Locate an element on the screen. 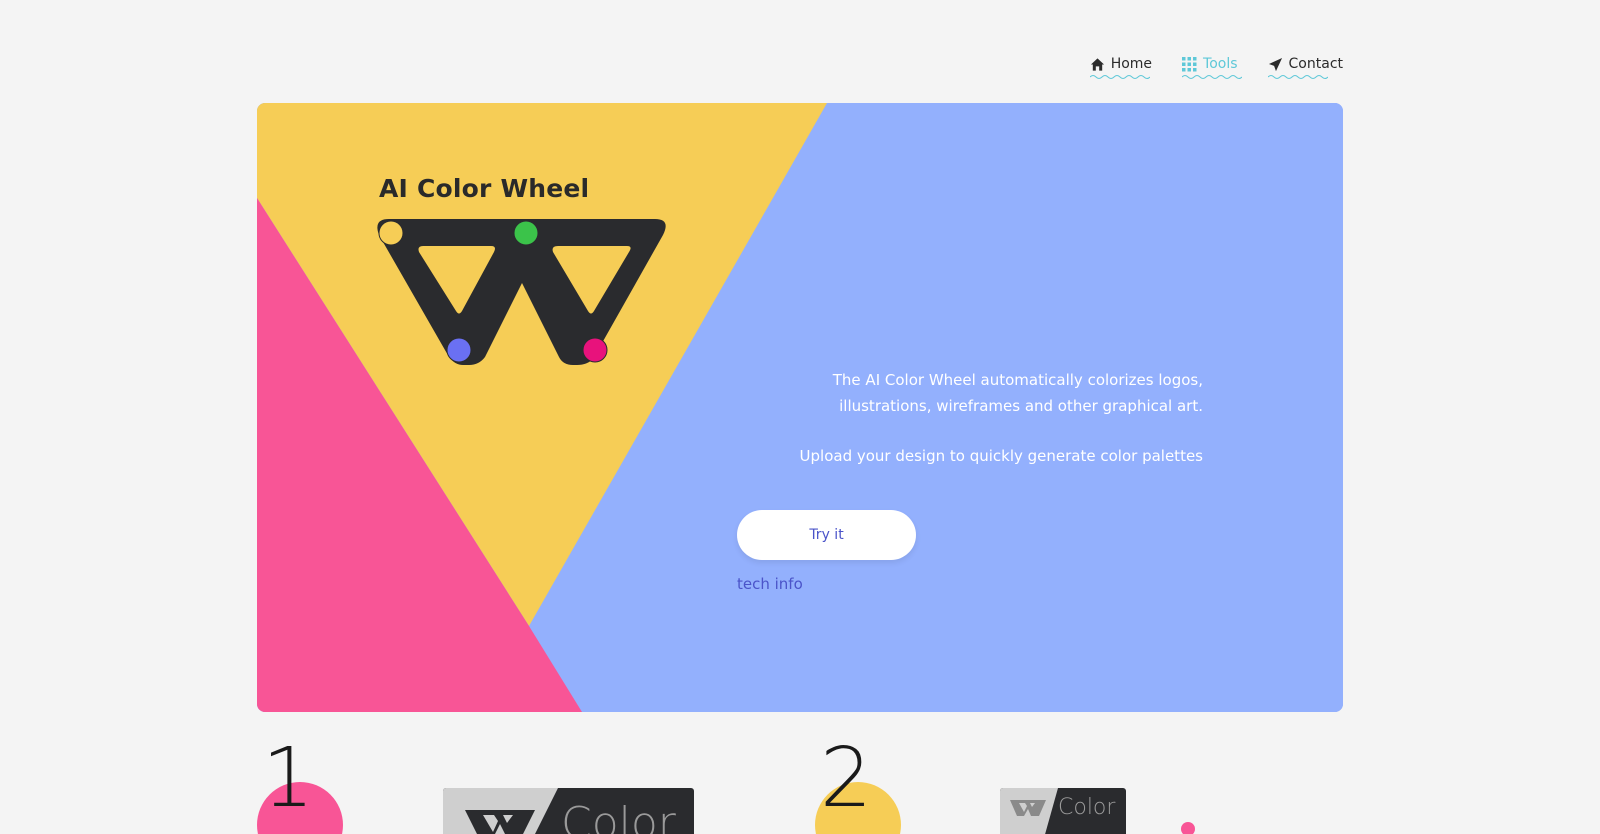 The image size is (1600, 834). nav-contact-link: Contact is located at coordinates (1305, 68).